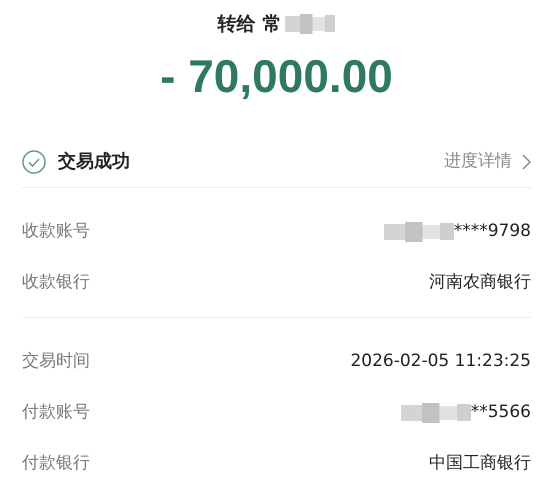 The image size is (553, 487). Describe the element at coordinates (492, 232) in the screenshot. I see `field-value: ****9798` at that location.